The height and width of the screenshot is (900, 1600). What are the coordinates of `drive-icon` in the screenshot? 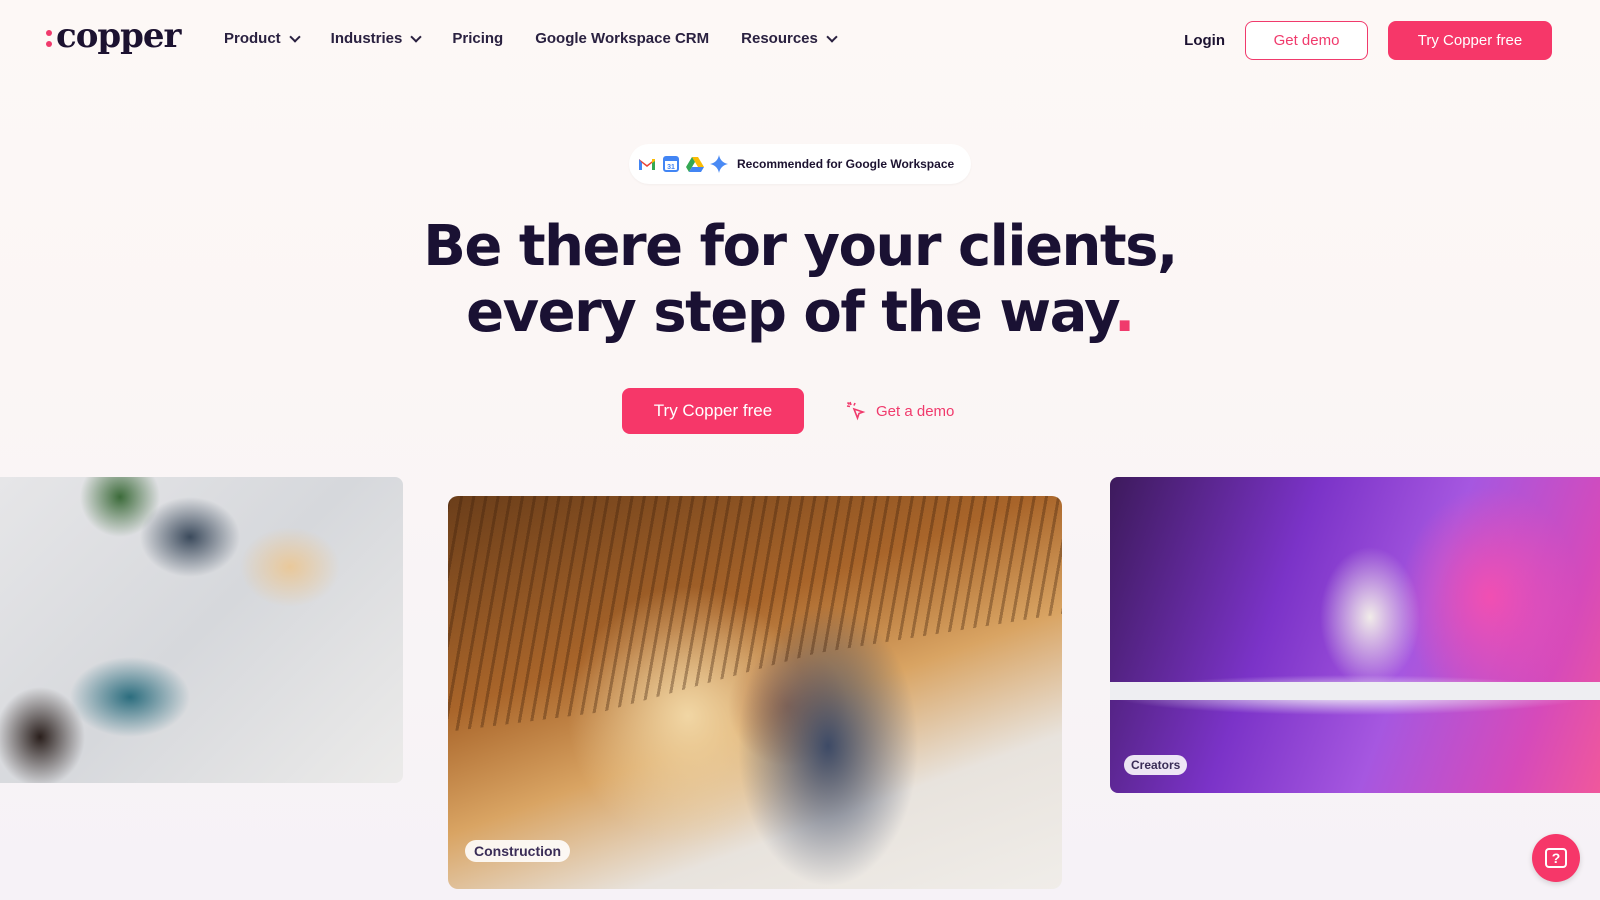 It's located at (695, 164).